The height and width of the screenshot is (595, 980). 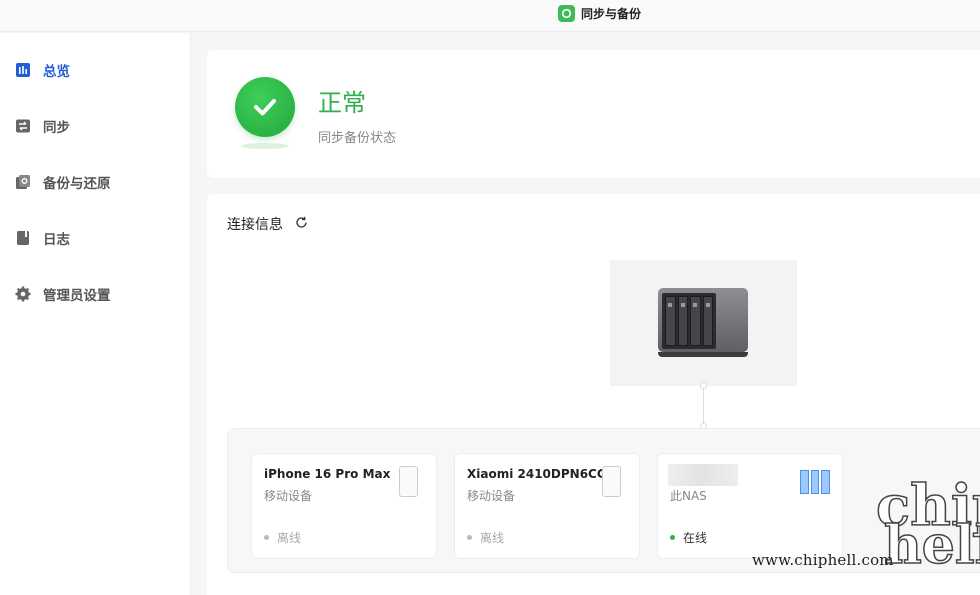 What do you see at coordinates (490, 16) in the screenshot?
I see `title-bar: 同步与备份` at bounding box center [490, 16].